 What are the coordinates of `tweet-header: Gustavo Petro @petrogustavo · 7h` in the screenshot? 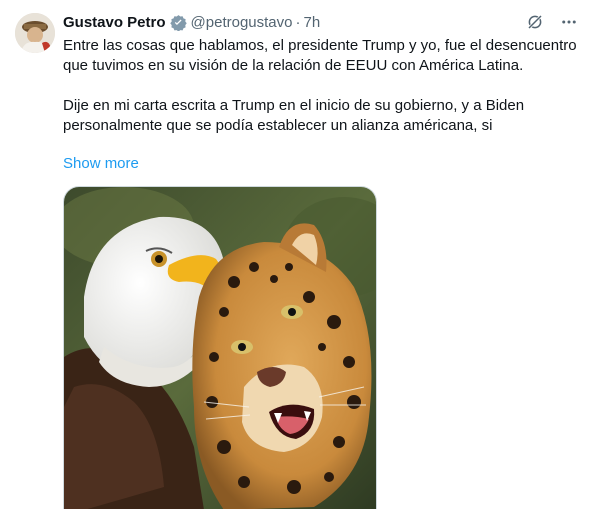 It's located at (191, 22).